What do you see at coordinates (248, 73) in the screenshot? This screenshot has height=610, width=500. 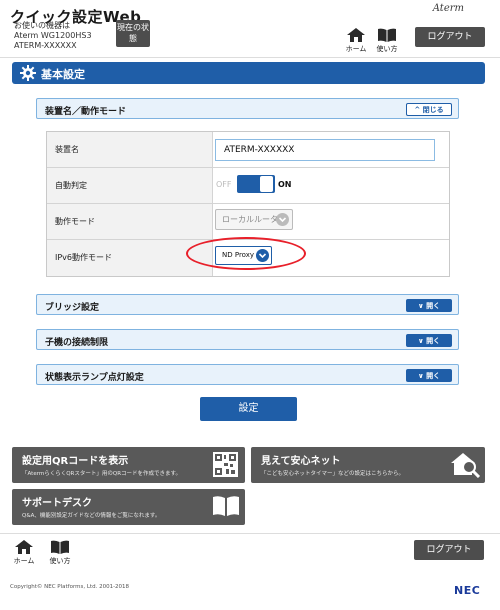 I see `section-title-bar: 基本設定` at bounding box center [248, 73].